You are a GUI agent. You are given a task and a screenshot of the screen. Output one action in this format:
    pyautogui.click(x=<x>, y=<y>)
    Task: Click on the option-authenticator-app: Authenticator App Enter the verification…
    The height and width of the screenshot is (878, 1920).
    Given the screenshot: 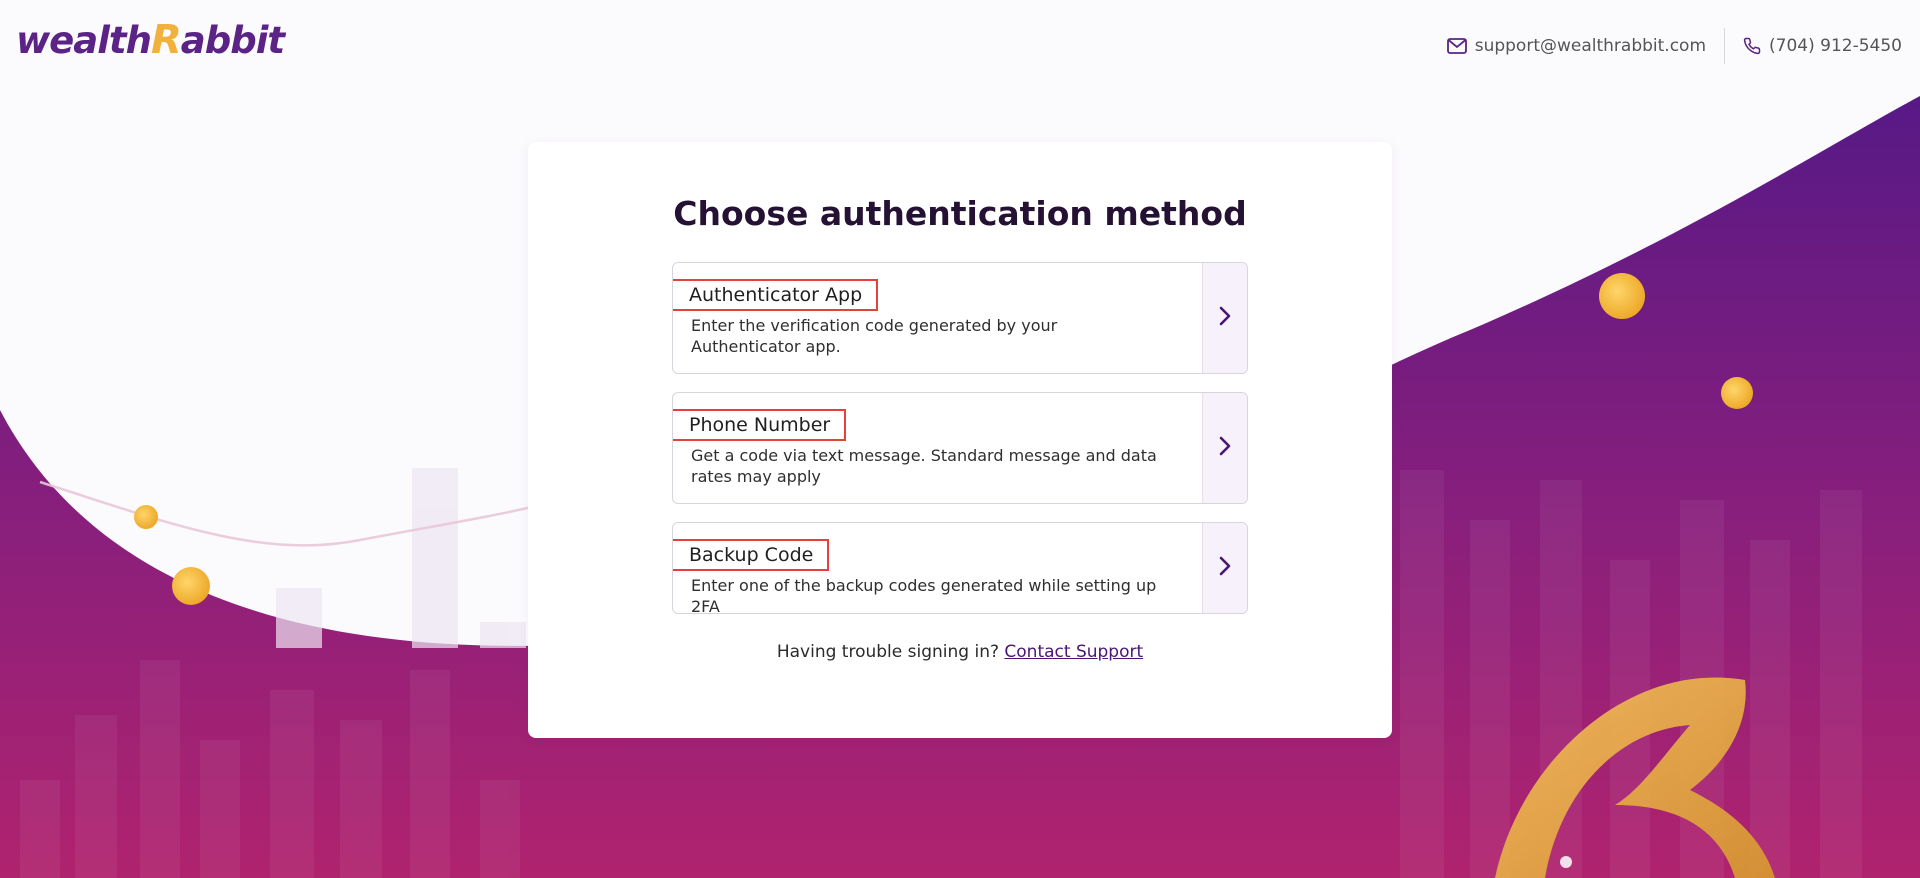 What is the action you would take?
    pyautogui.click(x=960, y=318)
    